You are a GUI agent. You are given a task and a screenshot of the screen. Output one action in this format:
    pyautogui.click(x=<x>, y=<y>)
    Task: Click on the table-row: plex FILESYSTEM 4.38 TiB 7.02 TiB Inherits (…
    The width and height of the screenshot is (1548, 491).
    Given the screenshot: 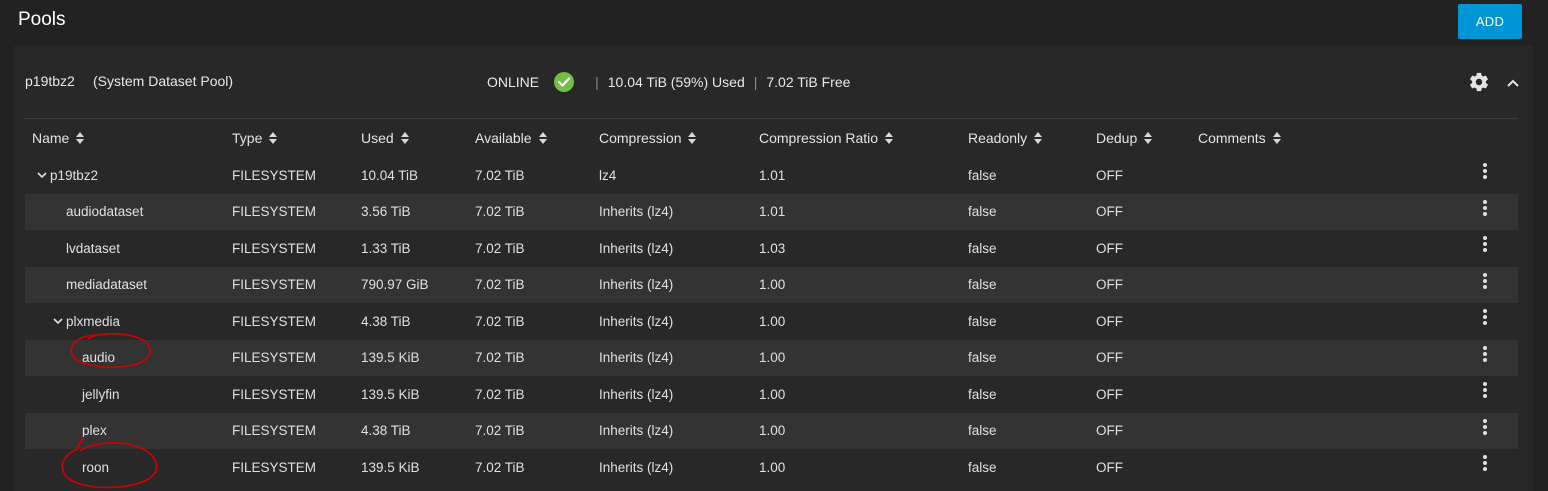 What is the action you would take?
    pyautogui.click(x=771, y=430)
    